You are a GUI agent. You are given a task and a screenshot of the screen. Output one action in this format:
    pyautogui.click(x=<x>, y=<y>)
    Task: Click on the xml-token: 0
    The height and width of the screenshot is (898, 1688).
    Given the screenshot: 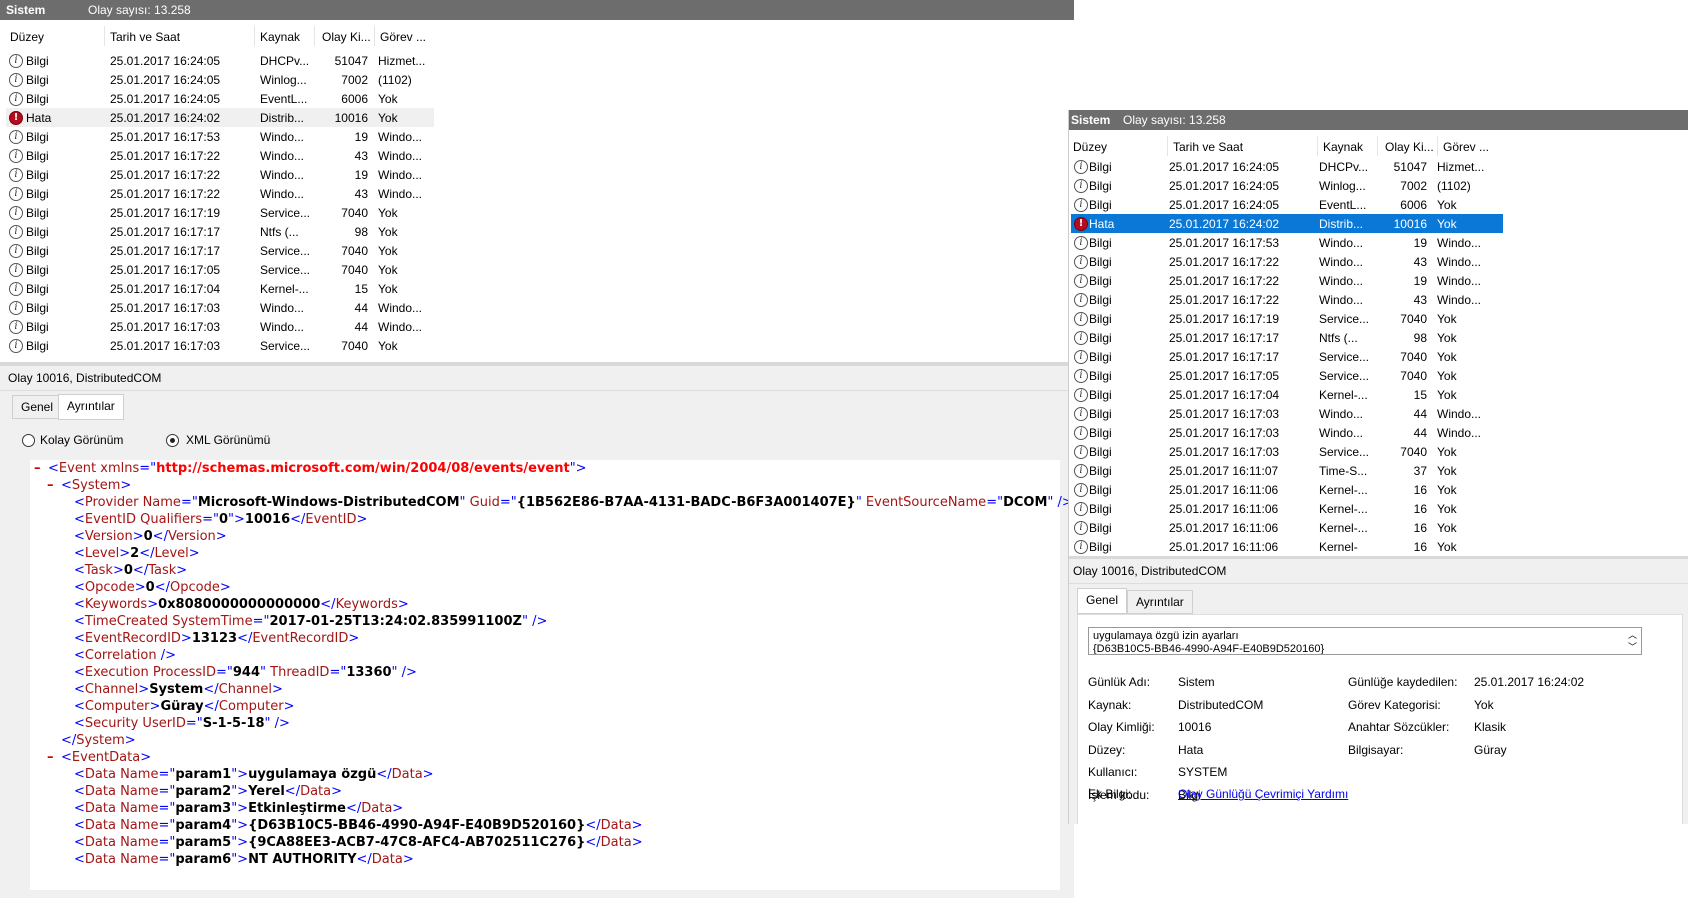 What is the action you would take?
    pyautogui.click(x=128, y=570)
    